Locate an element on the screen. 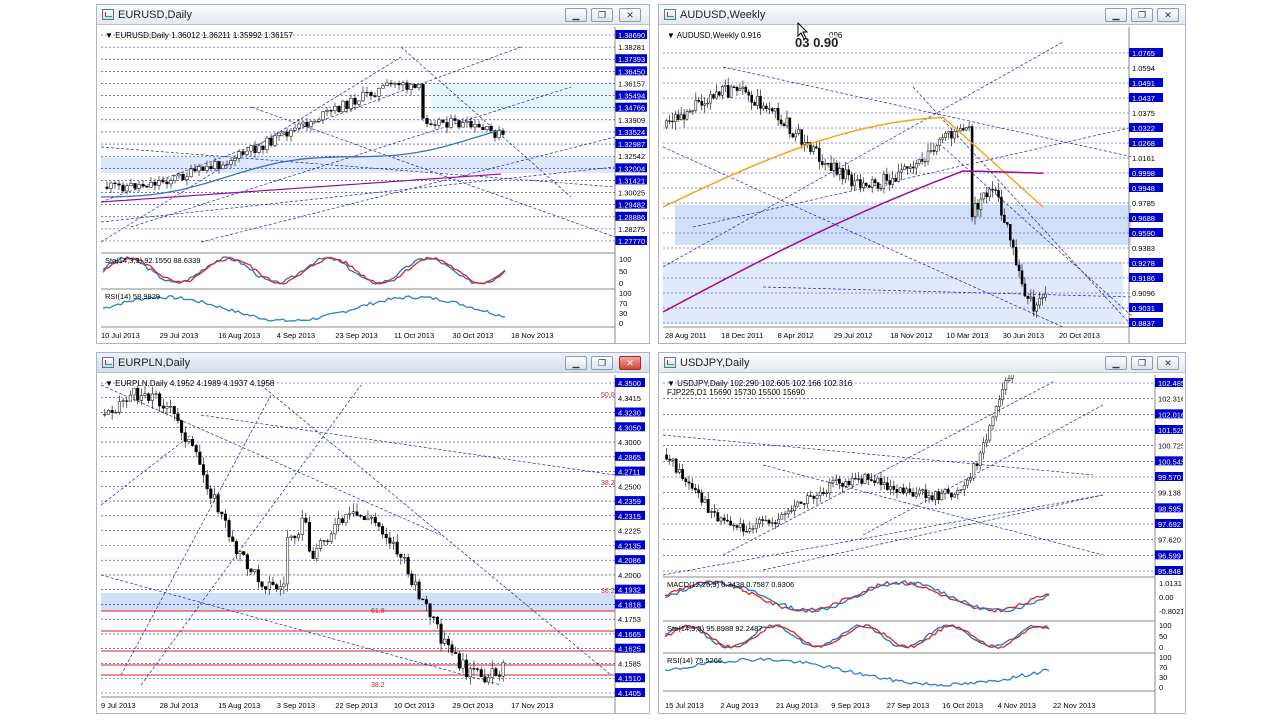 This screenshot has width=1280, height=720. eurpln-tag: 4.2500 is located at coordinates (629, 486).